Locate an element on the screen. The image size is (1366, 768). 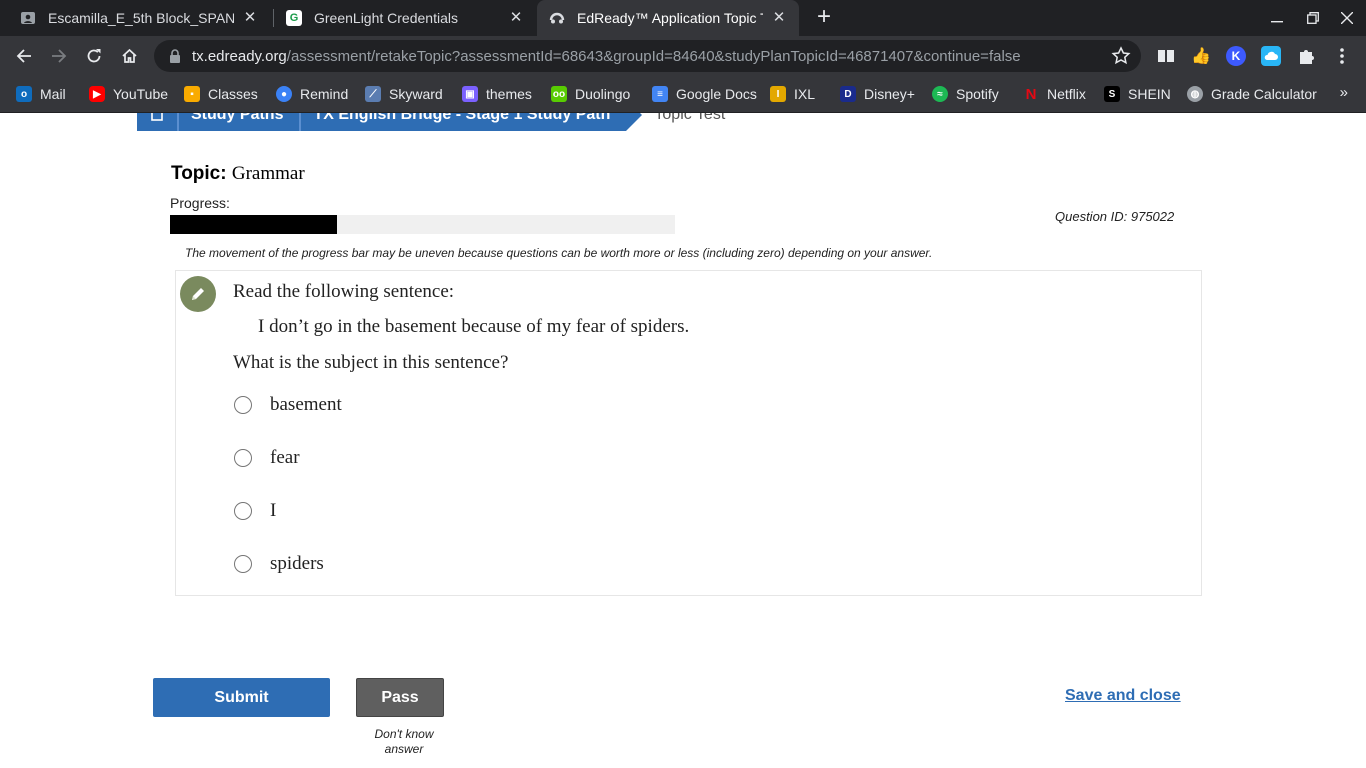
menu-kebab-icon is located at coordinates (1342, 56).